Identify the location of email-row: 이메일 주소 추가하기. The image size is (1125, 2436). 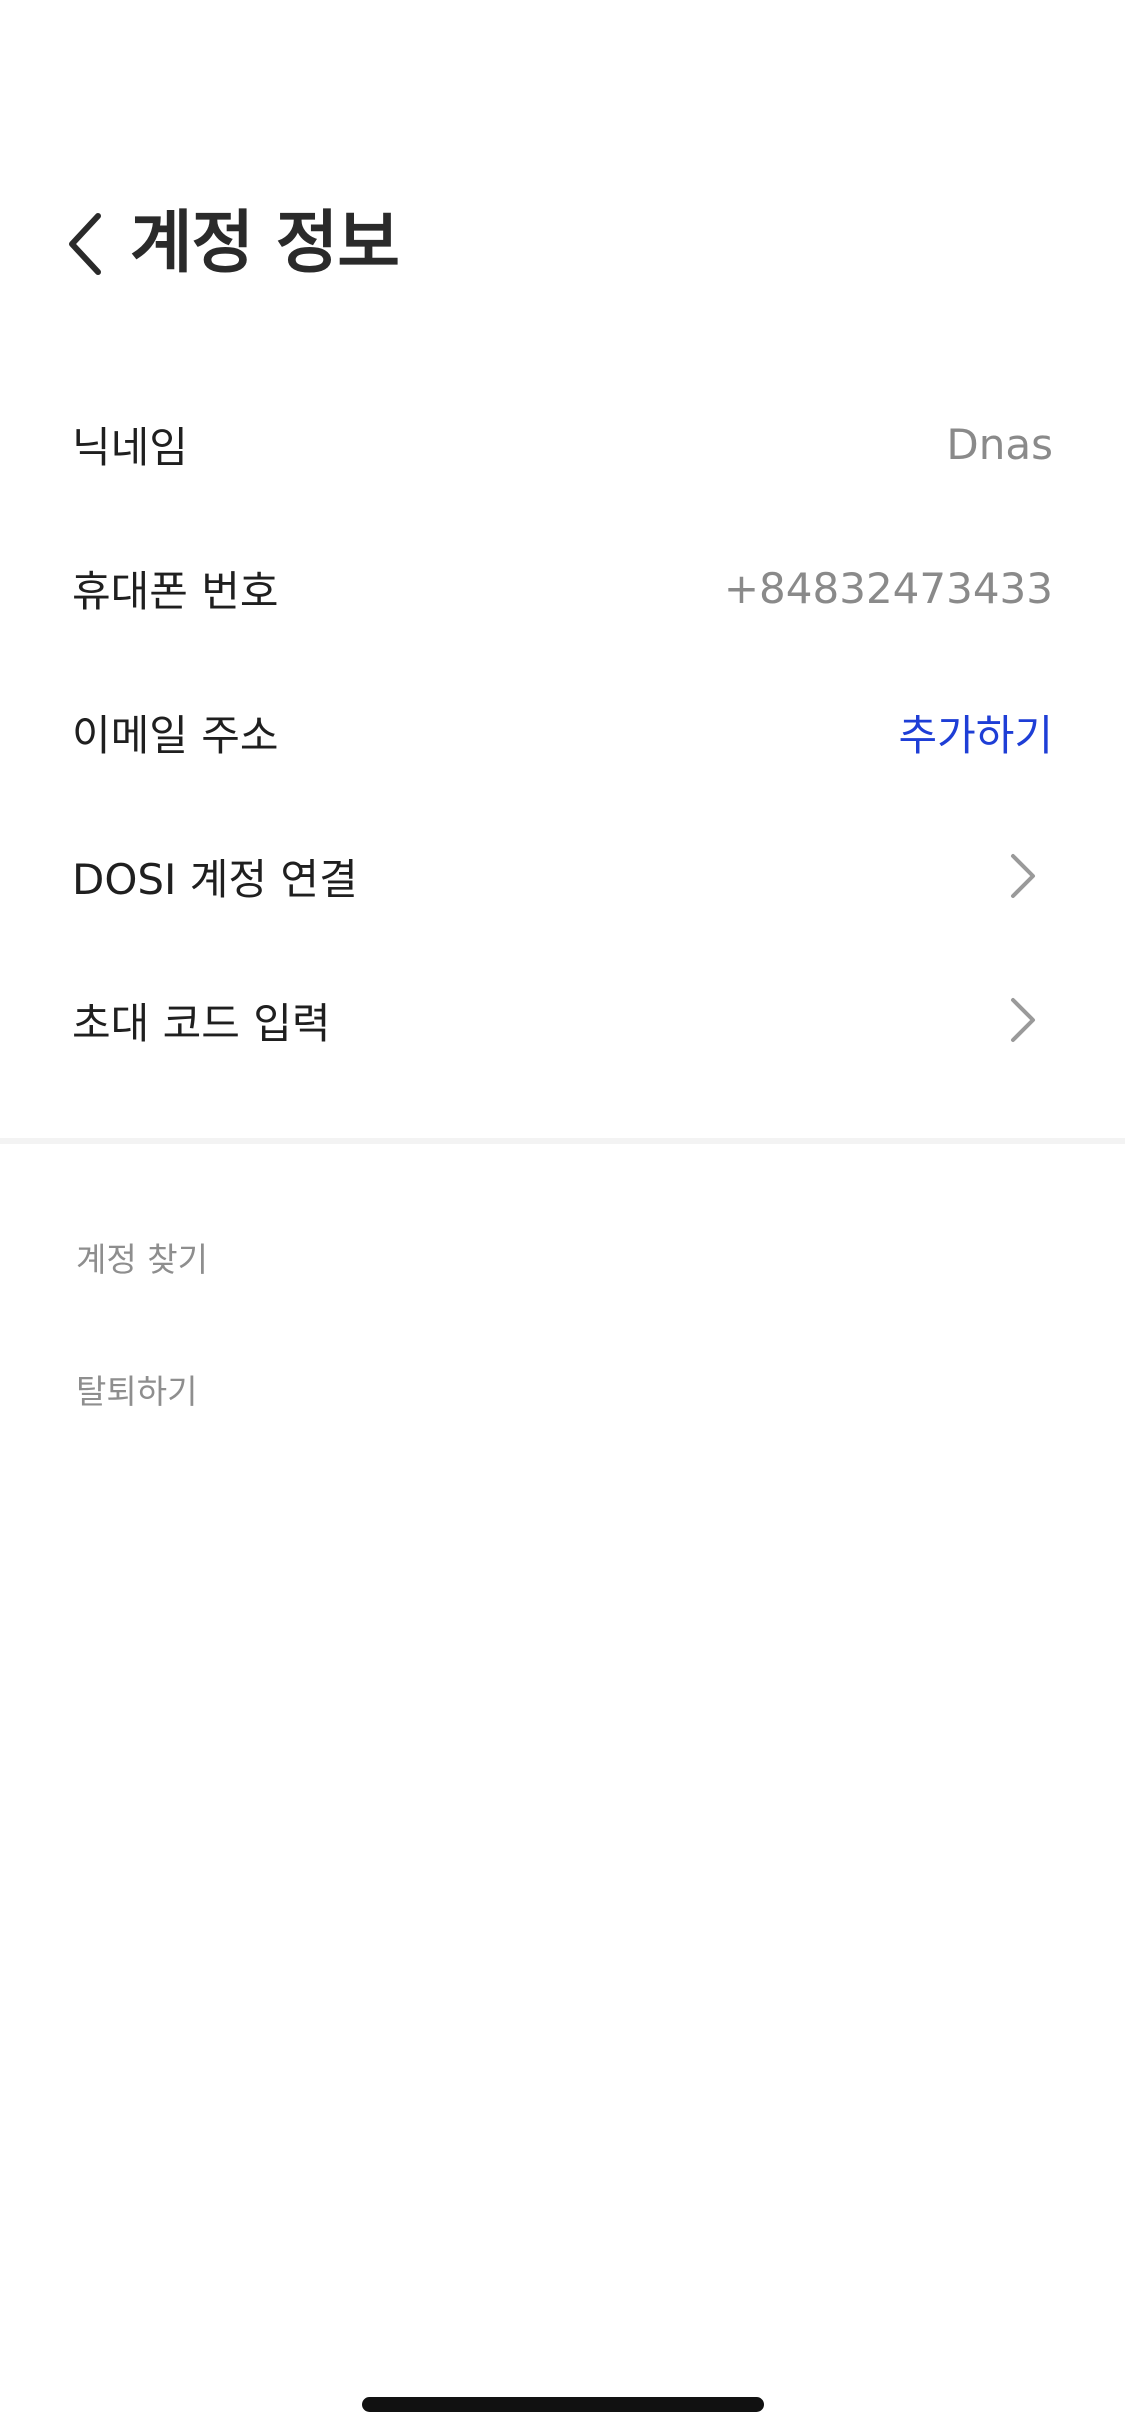
(562, 732).